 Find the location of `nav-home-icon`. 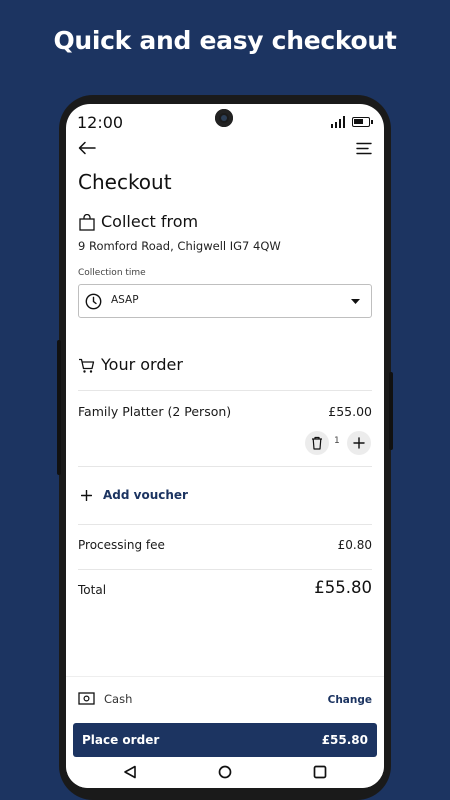

nav-home-icon is located at coordinates (225, 772).